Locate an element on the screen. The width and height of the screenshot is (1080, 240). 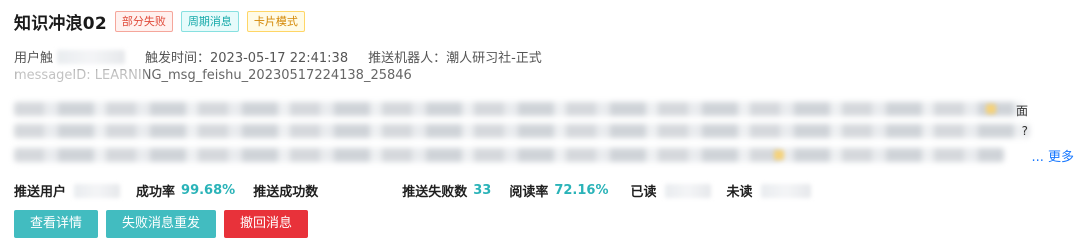
clipped-text-1: 面 is located at coordinates (1021, 111).